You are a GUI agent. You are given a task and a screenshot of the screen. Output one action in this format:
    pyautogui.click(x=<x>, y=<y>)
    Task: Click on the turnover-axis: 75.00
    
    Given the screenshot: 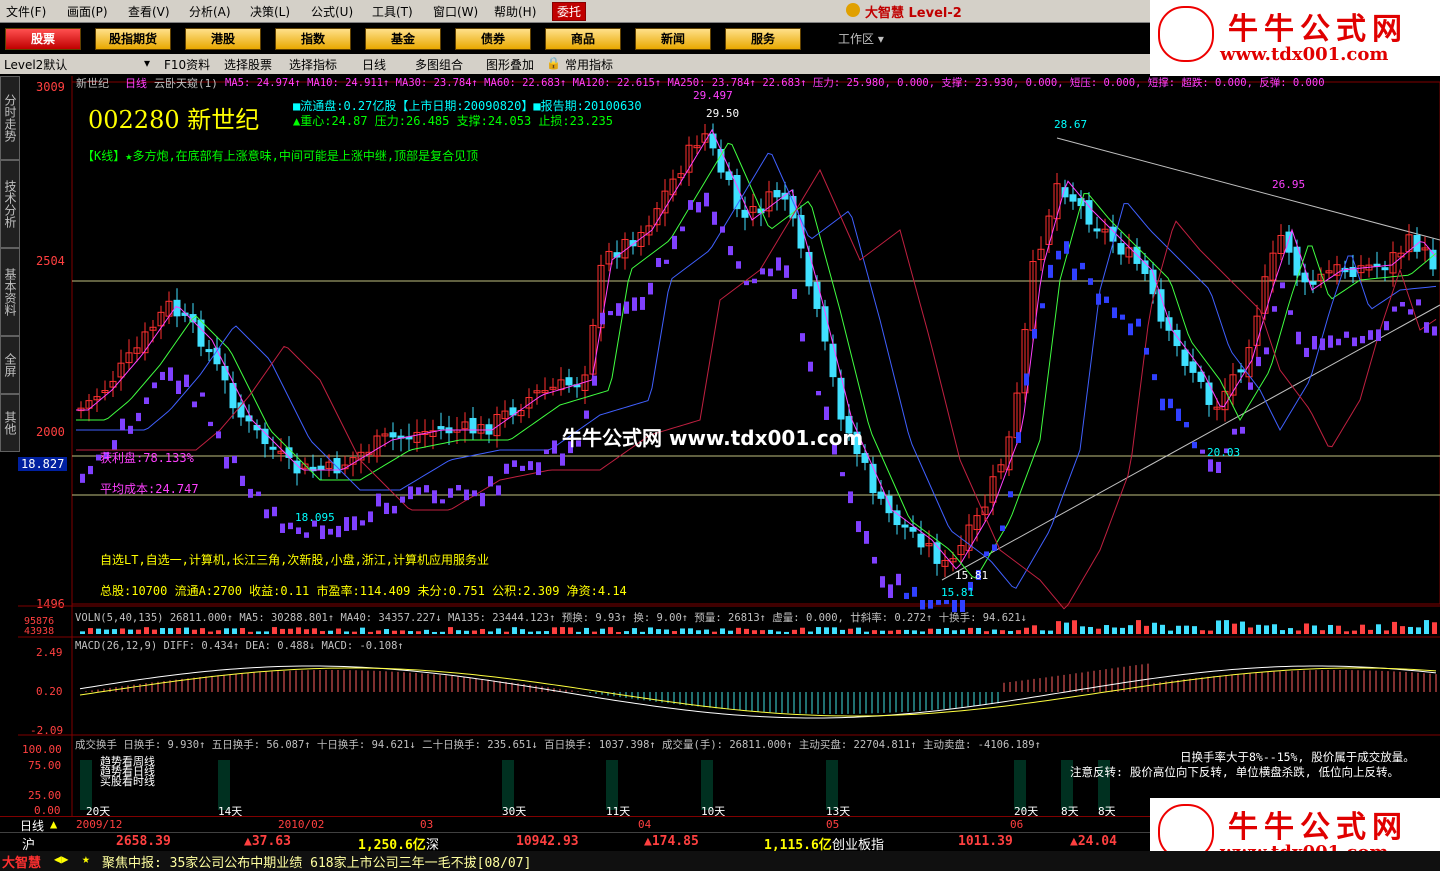 What is the action you would take?
    pyautogui.click(x=45, y=765)
    